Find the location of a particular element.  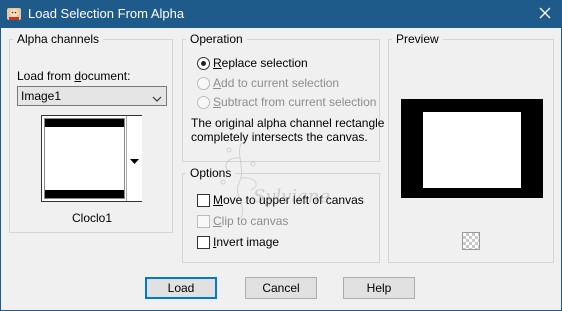

preview-title: Preview is located at coordinates (417, 39).